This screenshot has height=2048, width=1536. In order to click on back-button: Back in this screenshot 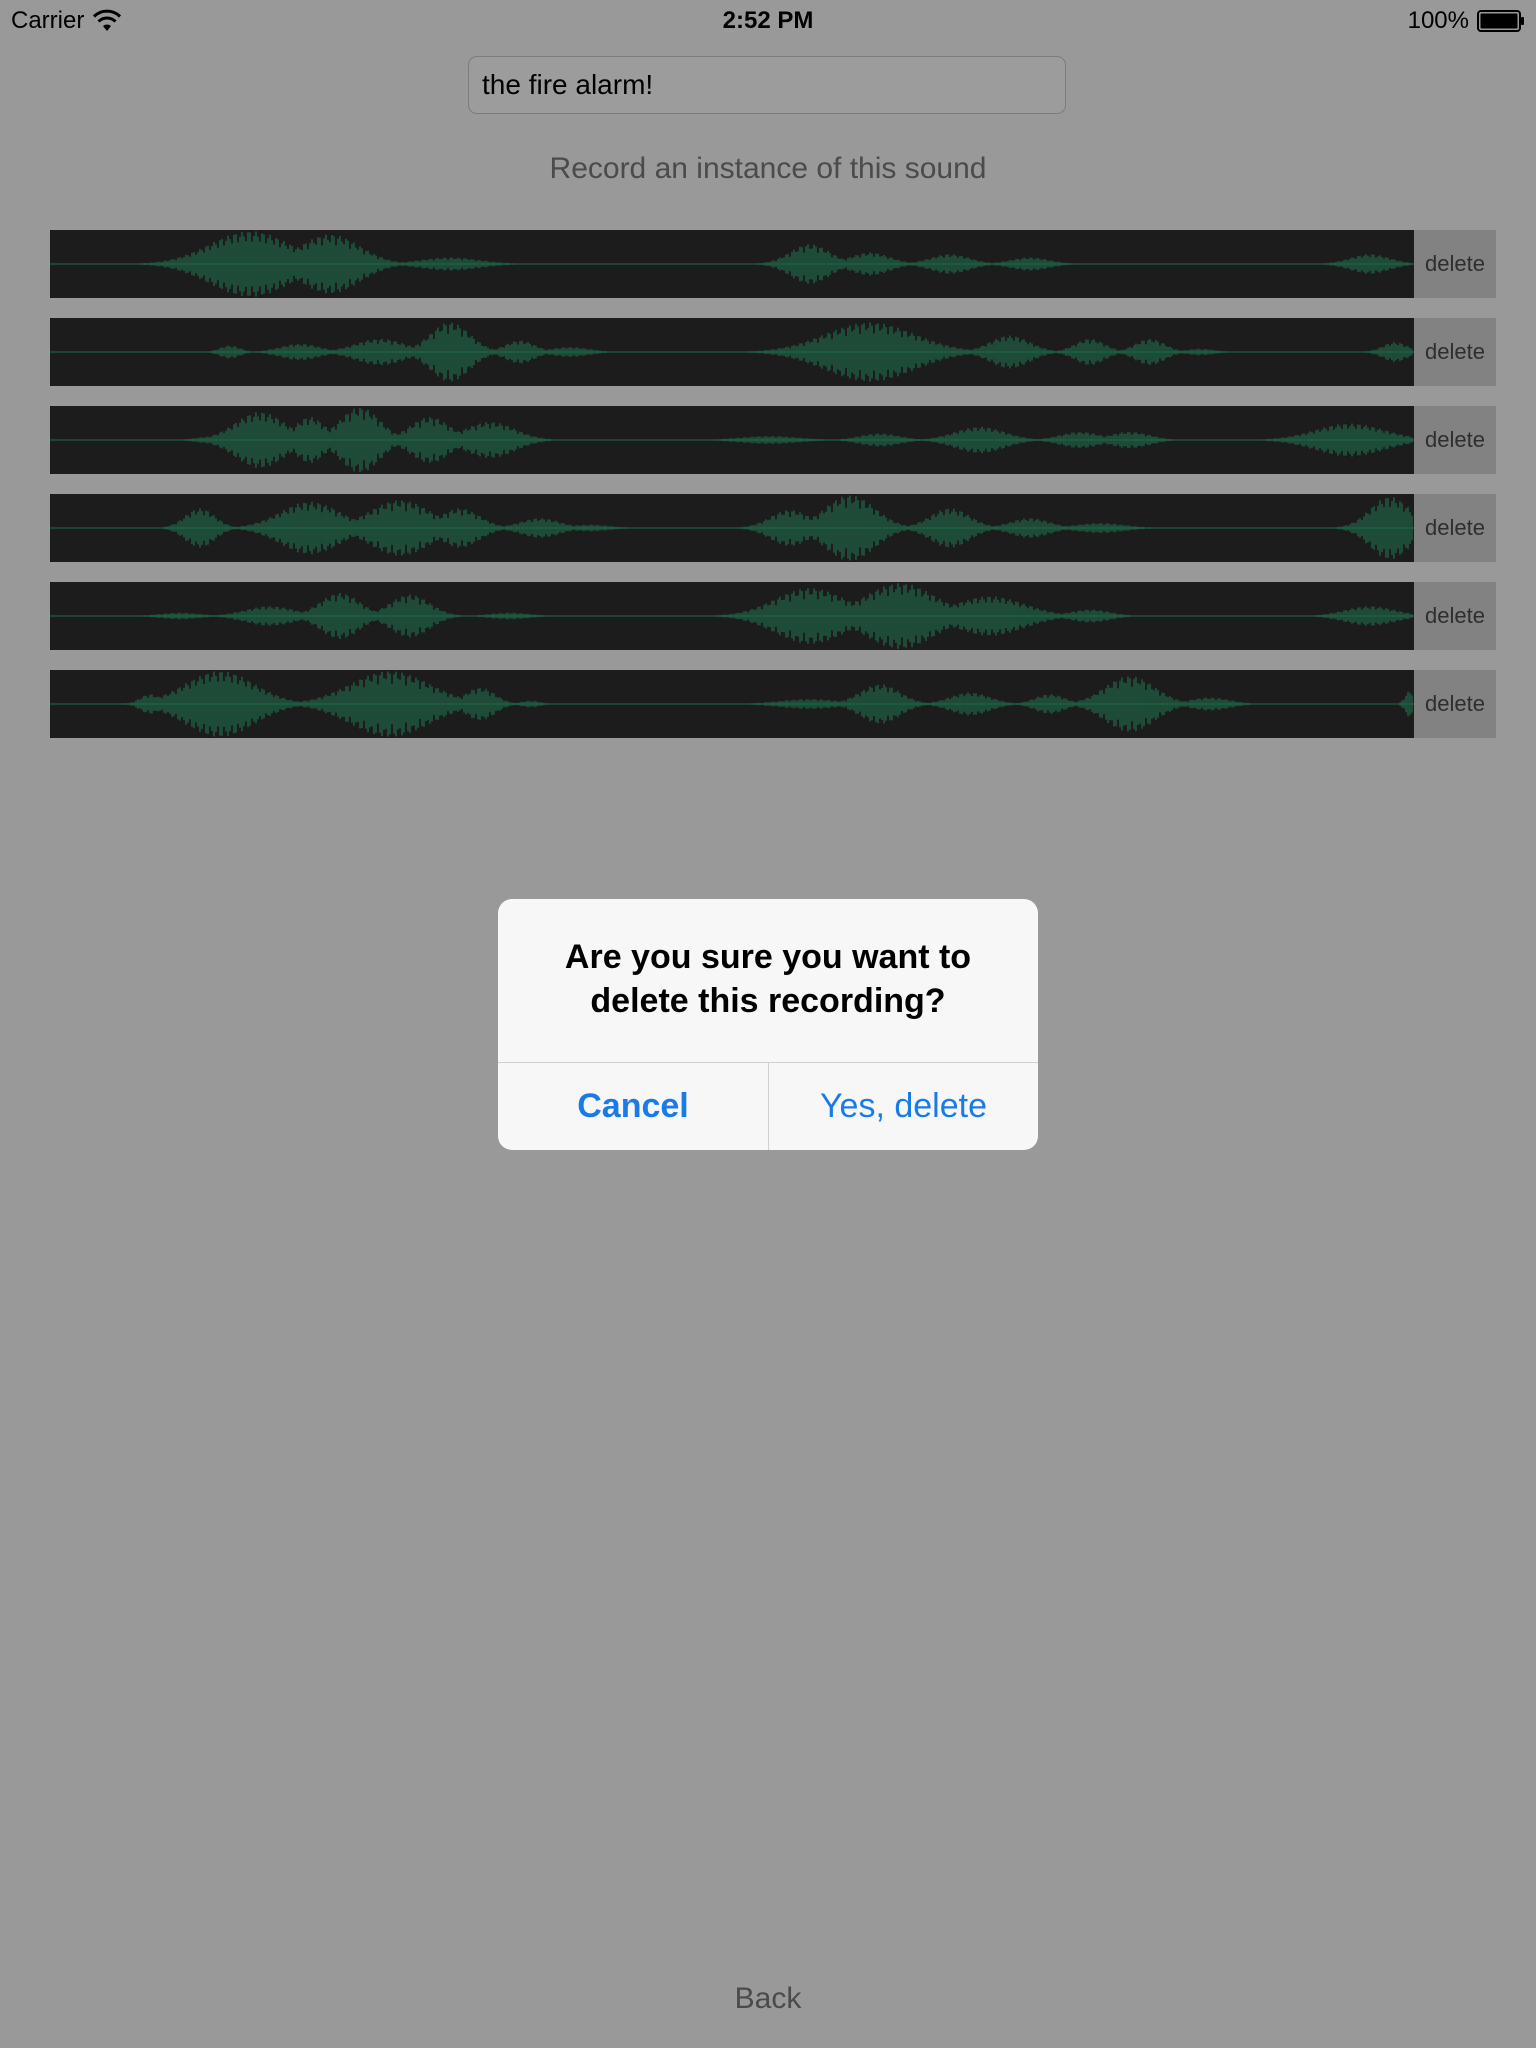, I will do `click(768, 1999)`.